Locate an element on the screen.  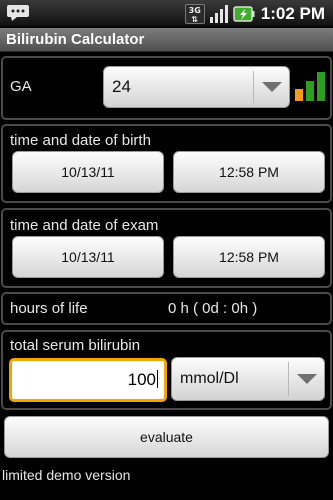
app-title: Bilirubin Calculator is located at coordinates (75, 39).